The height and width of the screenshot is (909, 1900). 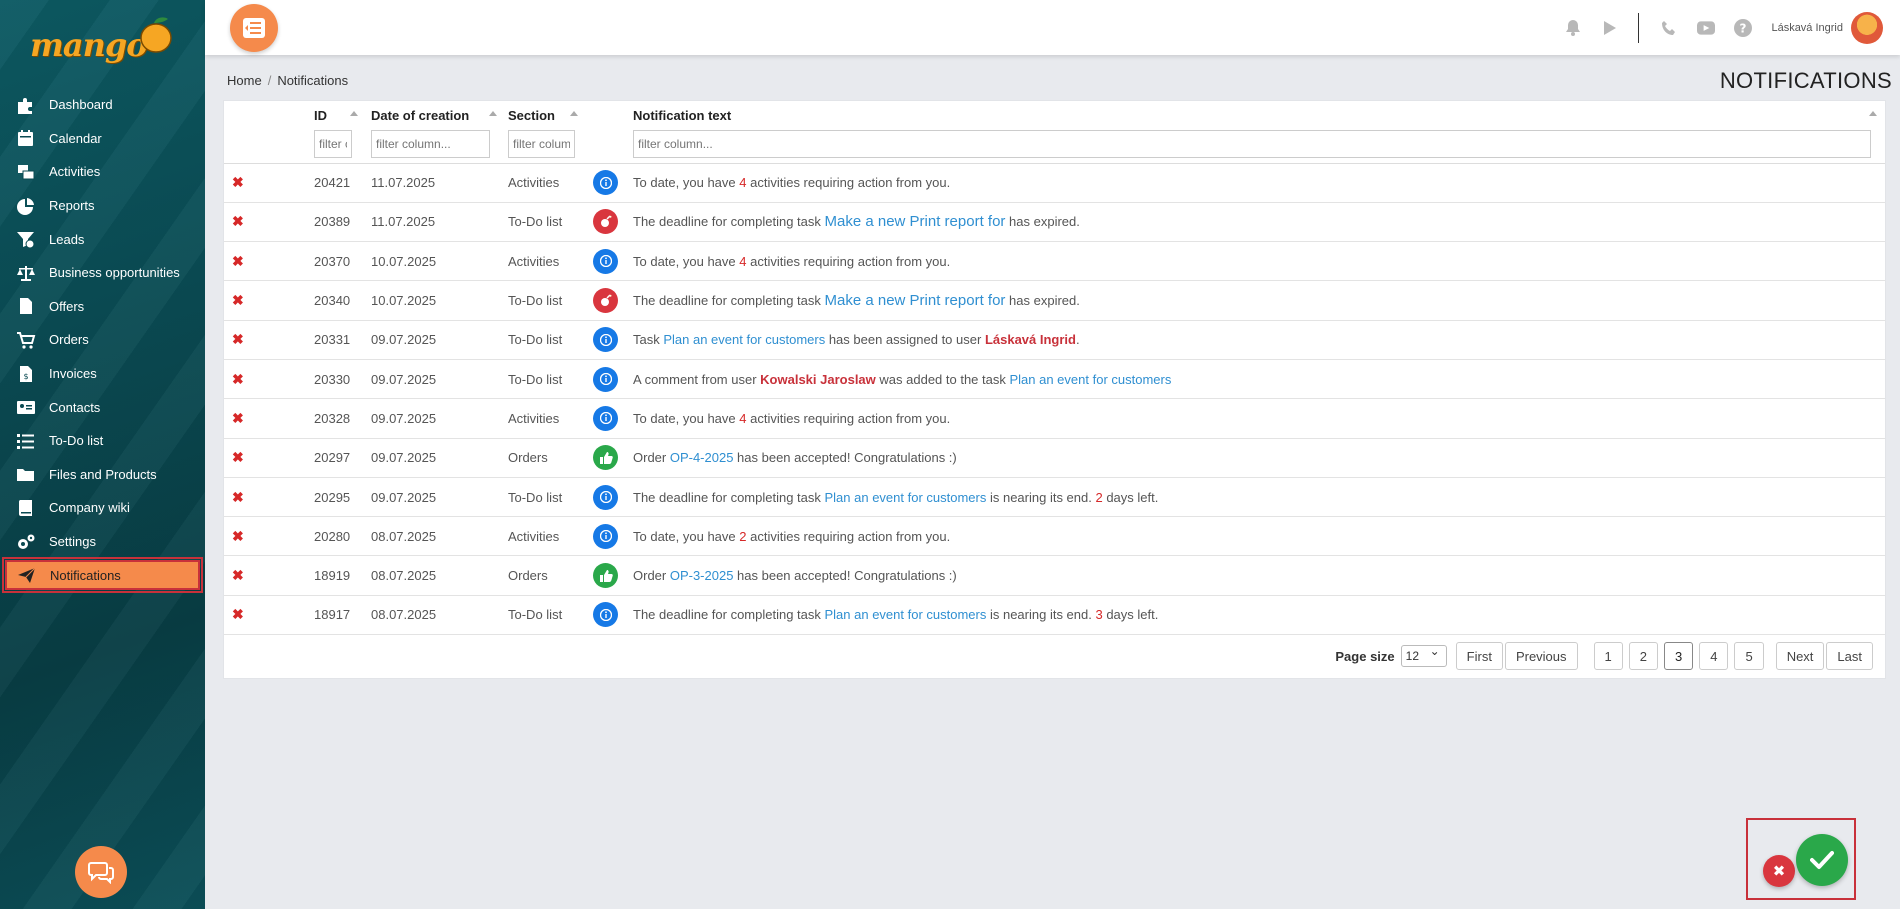 I want to click on date-cell: 11.07.2025, so click(x=439, y=183).